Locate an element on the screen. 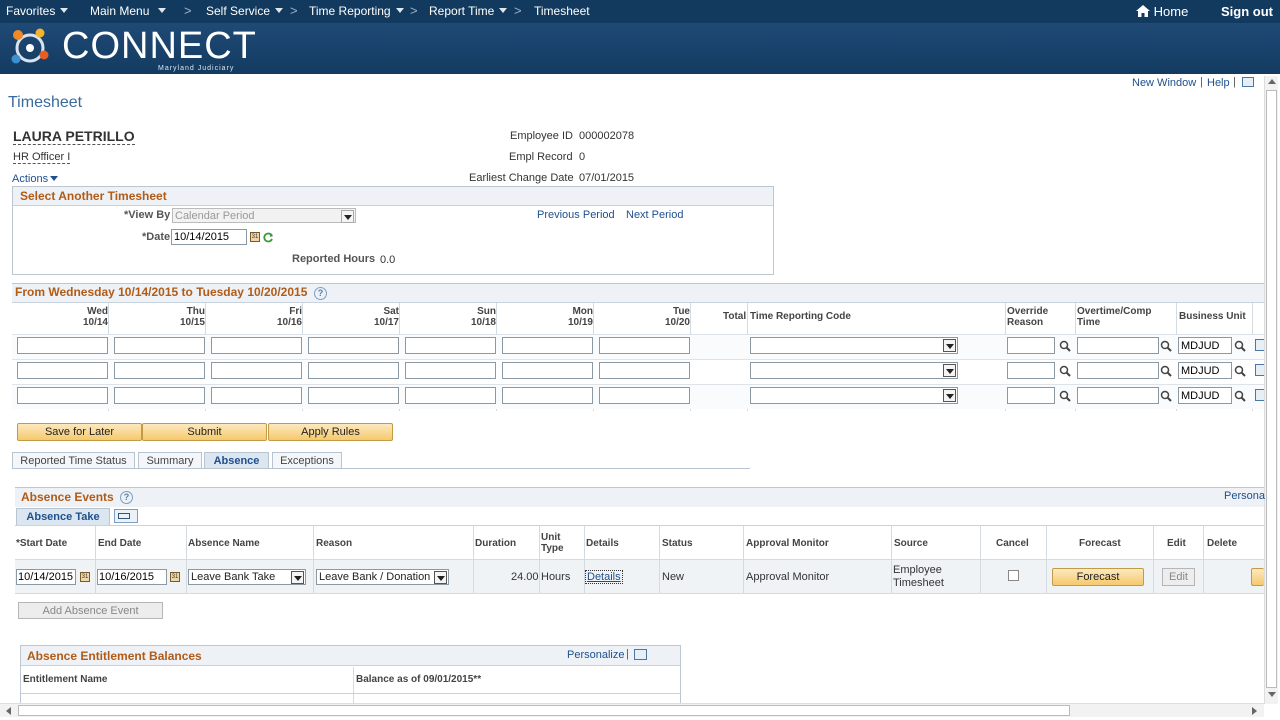  zoom-icon is located at coordinates (640, 654).